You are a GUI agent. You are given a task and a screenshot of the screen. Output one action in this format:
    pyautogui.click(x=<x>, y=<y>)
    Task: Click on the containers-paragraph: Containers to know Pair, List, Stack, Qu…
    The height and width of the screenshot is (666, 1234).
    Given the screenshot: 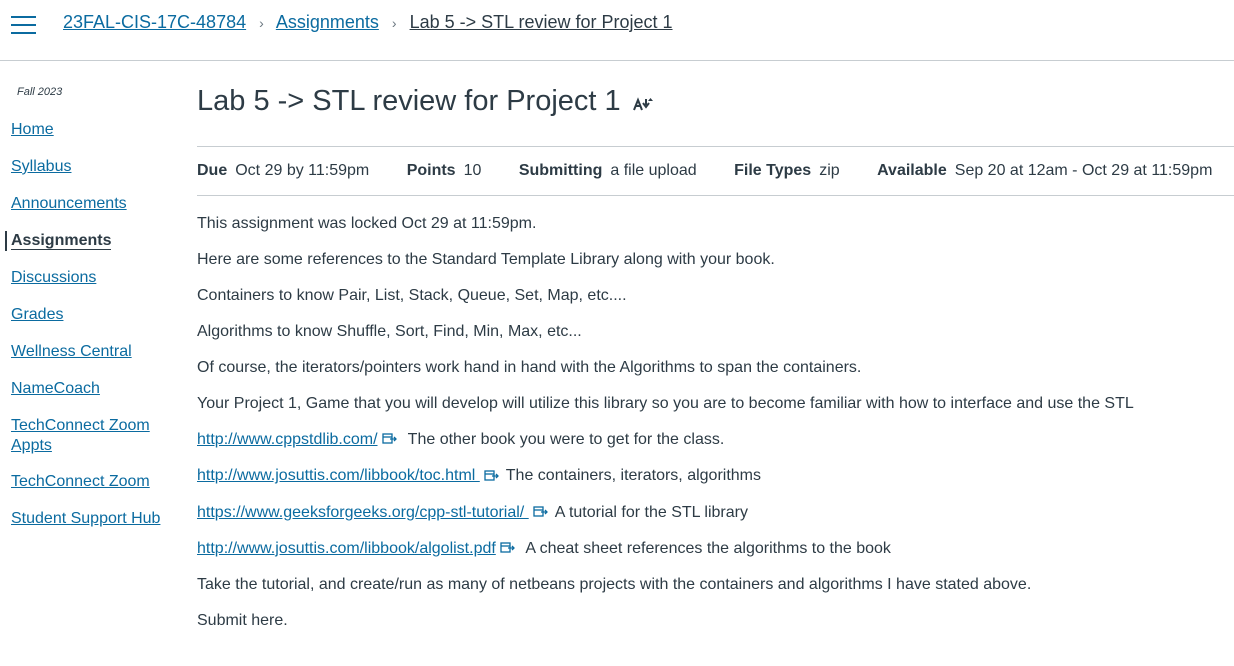 What is the action you would take?
    pyautogui.click(x=412, y=295)
    